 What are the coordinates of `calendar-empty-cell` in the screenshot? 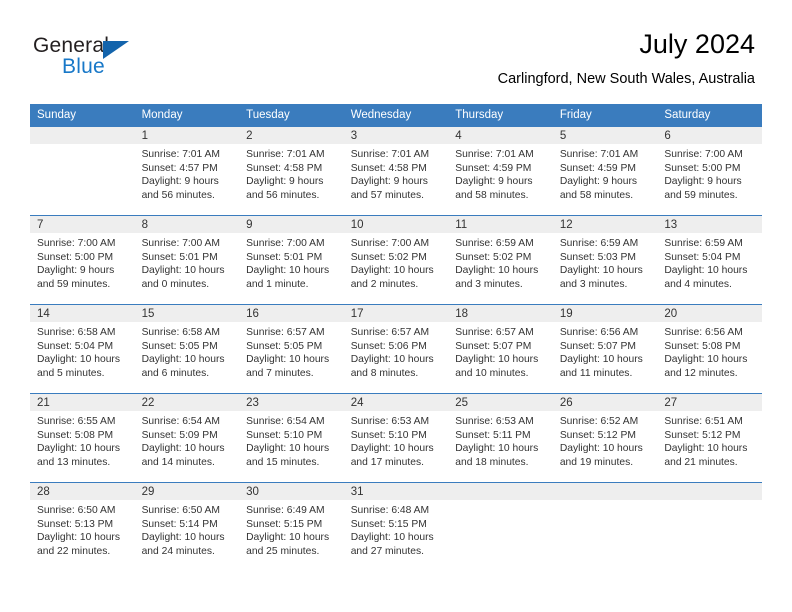 It's located at (500, 527).